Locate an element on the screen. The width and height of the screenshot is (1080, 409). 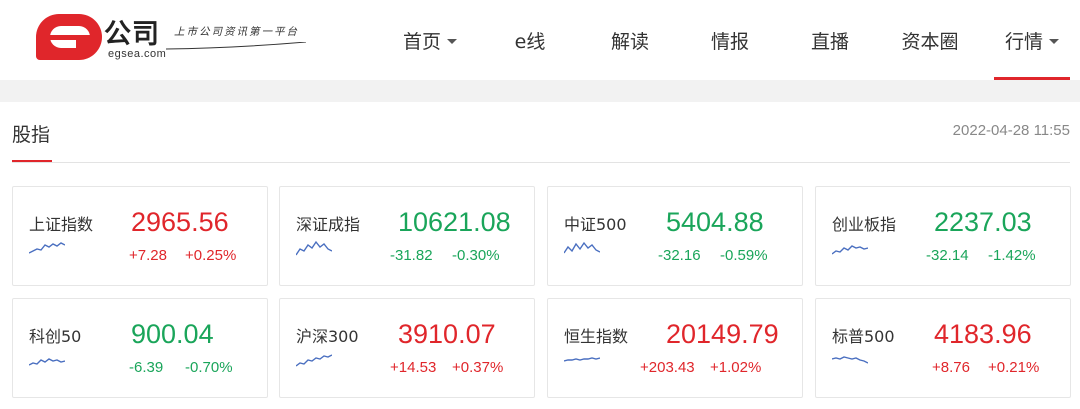
index-change-percent: +0.25% is located at coordinates (211, 255).